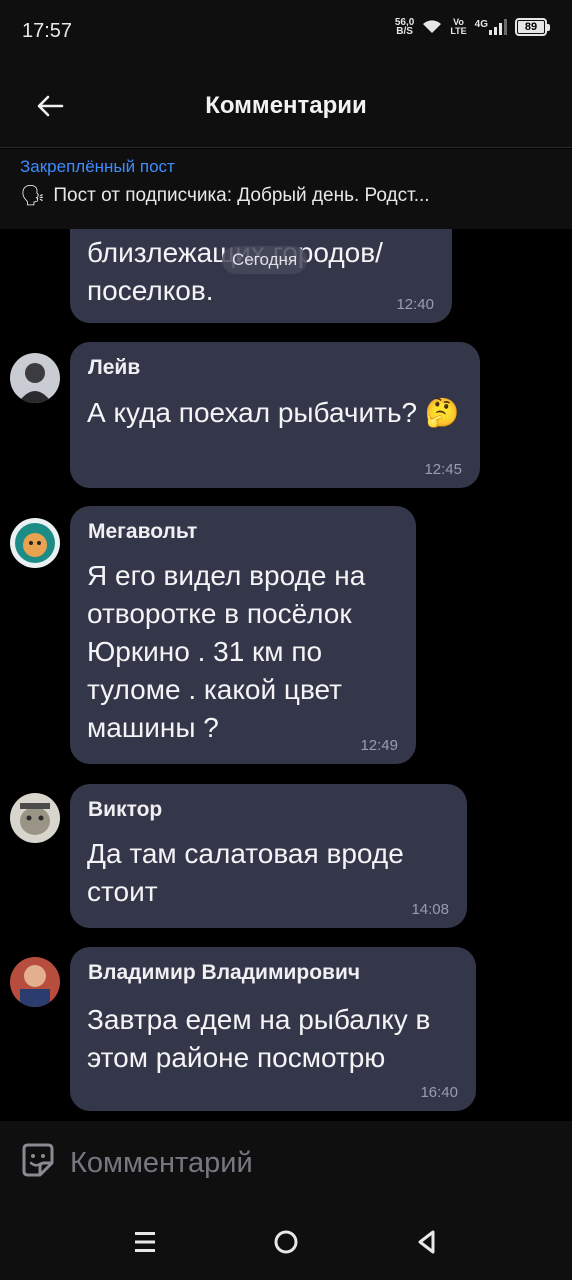 This screenshot has width=572, height=1280. What do you see at coordinates (261, 276) in the screenshot?
I see `comment-bubble: близлежащих городов/ поселков. 12:40` at bounding box center [261, 276].